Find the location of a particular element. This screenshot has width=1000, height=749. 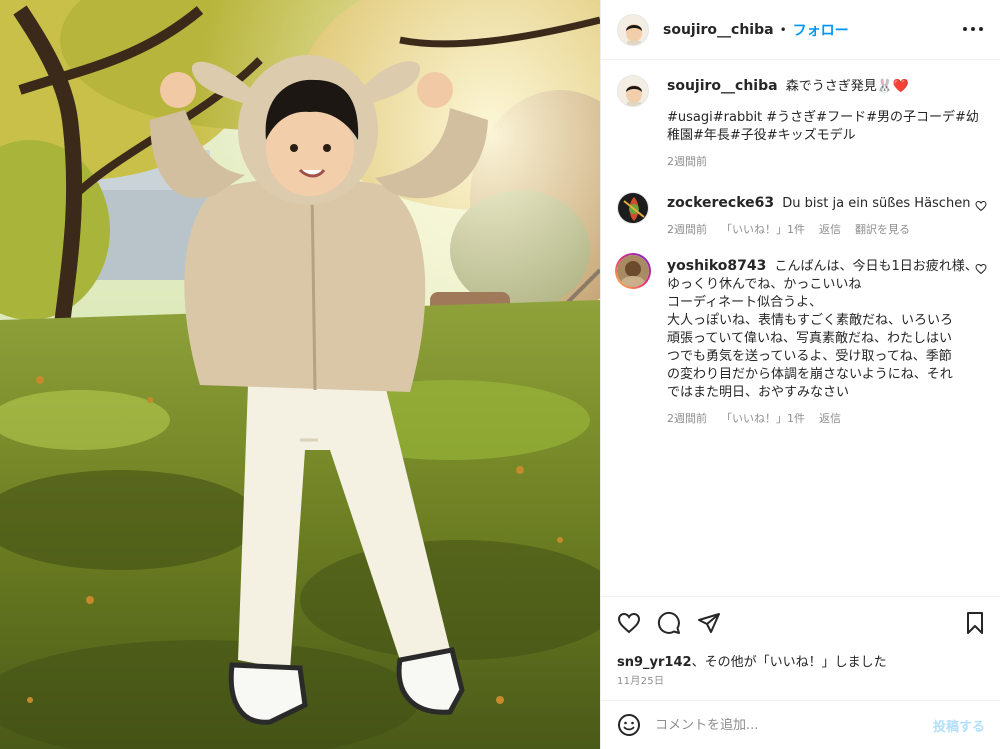

comment-text-line: の変わり目だから体調を崩さないようにね、それ is located at coordinates (810, 374).